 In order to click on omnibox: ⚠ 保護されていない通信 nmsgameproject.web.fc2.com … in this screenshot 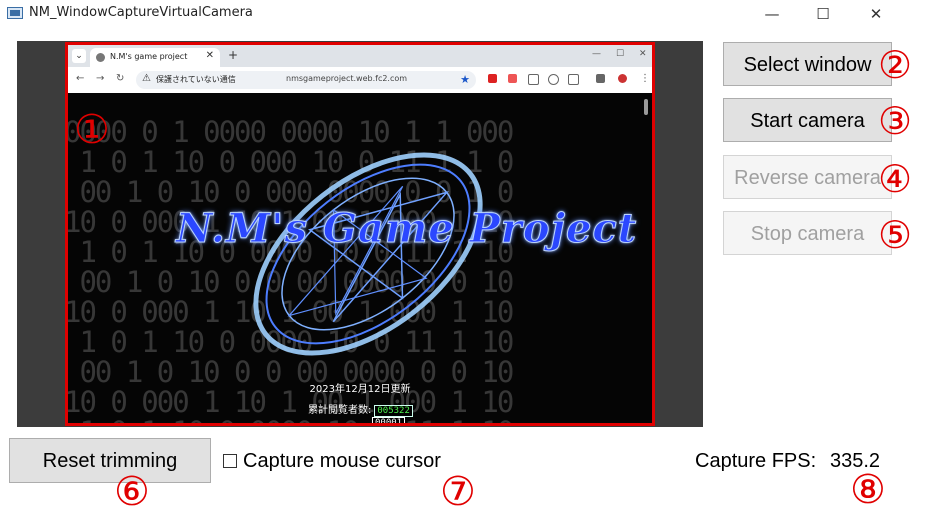, I will do `click(306, 80)`.